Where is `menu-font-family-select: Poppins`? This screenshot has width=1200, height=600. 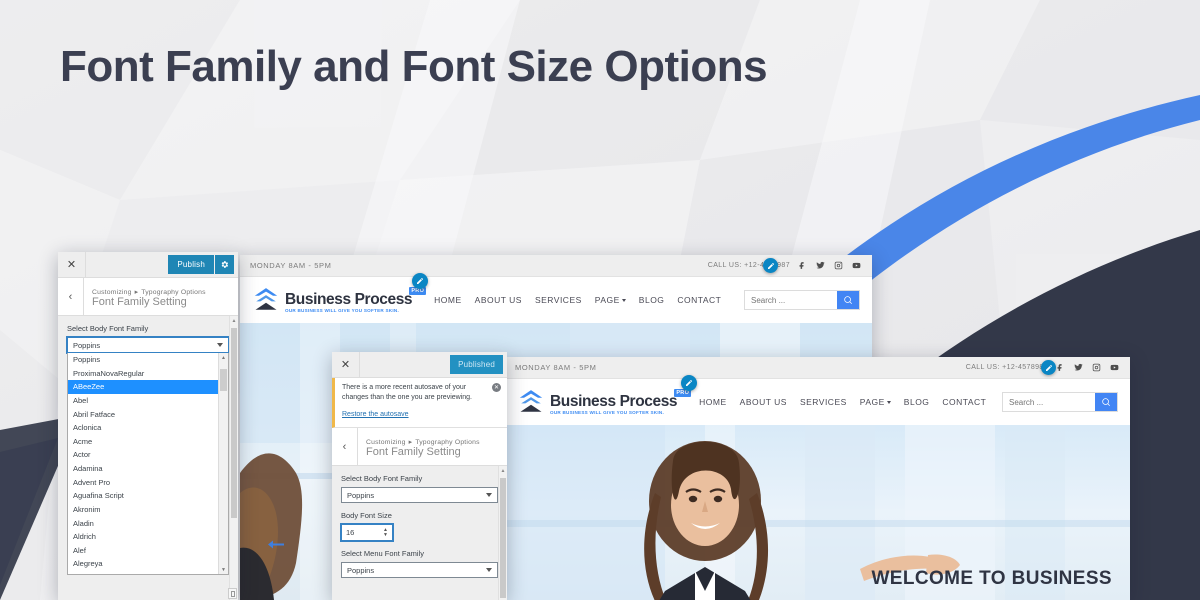 menu-font-family-select: Poppins is located at coordinates (419, 570).